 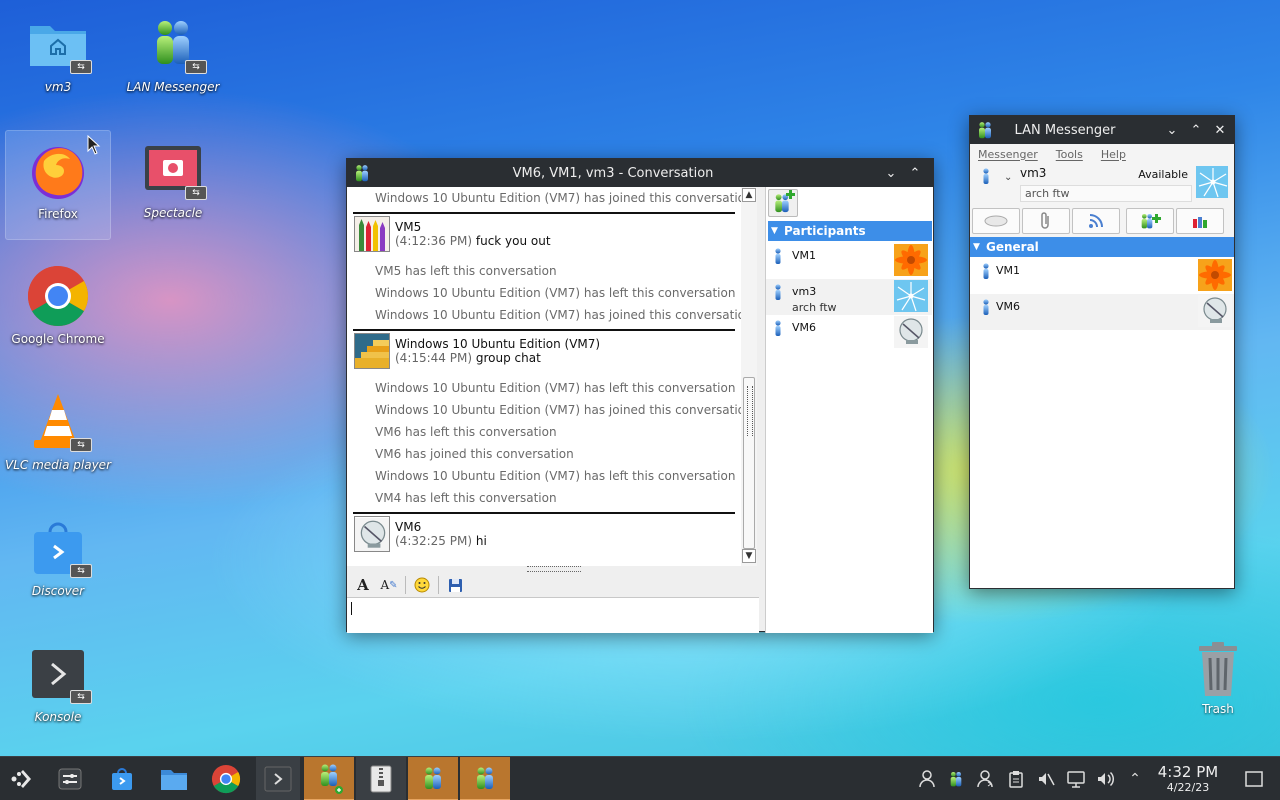 What do you see at coordinates (1008, 177) in the screenshot?
I see `status-dropdown: ⌄` at bounding box center [1008, 177].